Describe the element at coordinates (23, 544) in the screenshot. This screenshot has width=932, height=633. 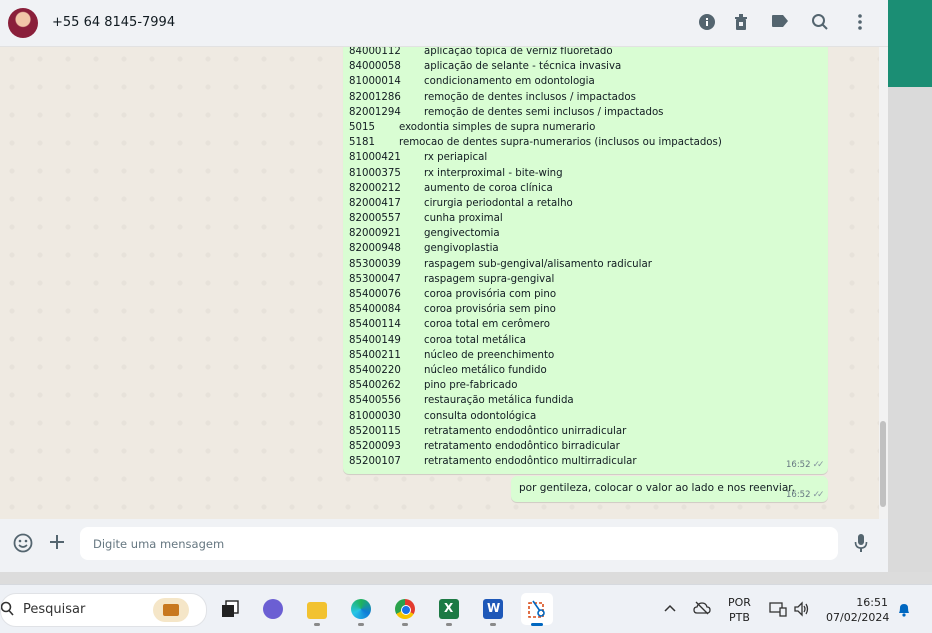
I see `emoji-icon` at that location.